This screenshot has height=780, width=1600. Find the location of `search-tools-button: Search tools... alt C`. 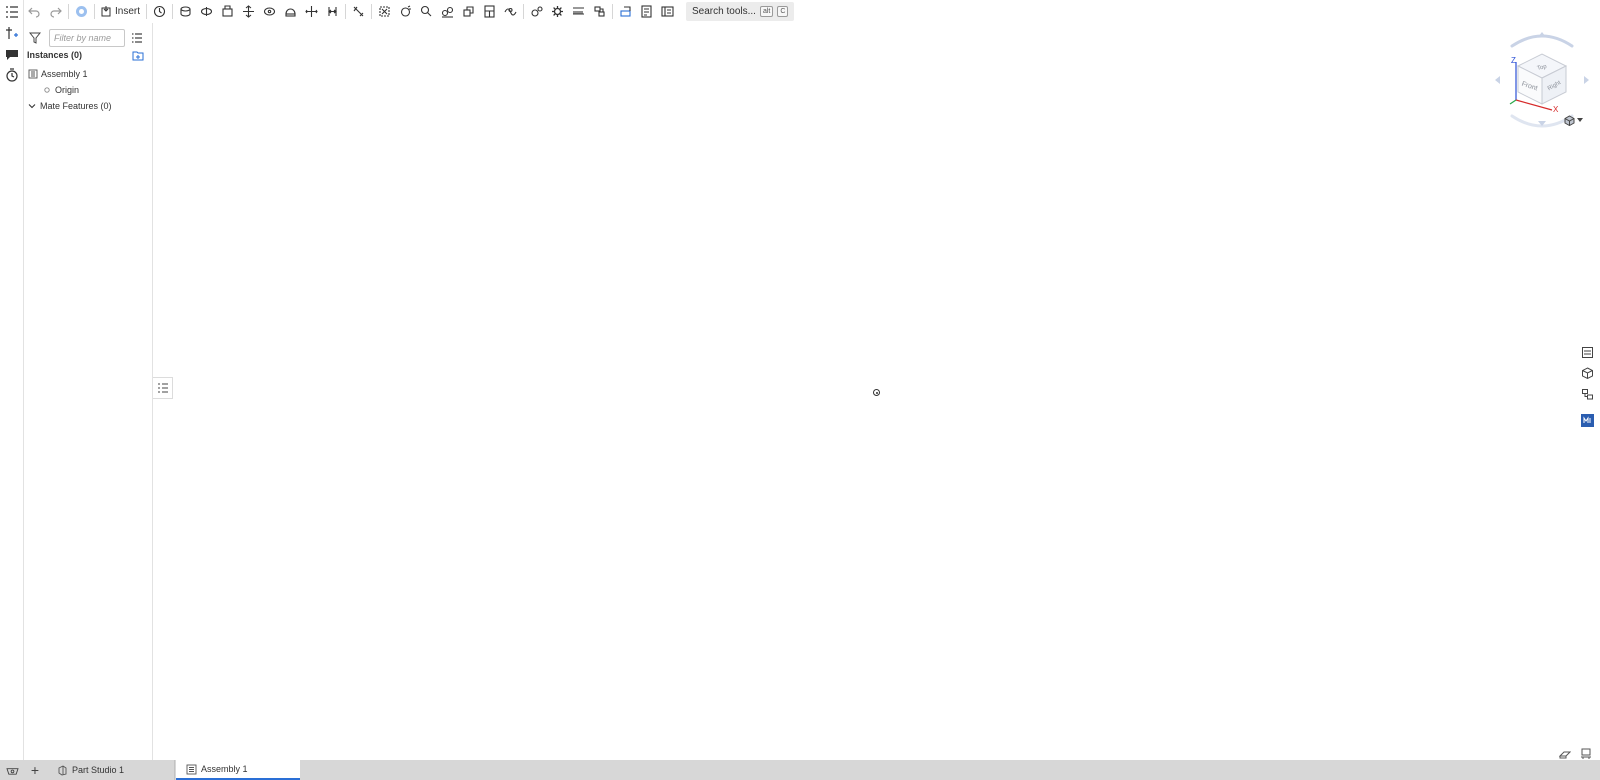

search-tools-button: Search tools... alt C is located at coordinates (740, 11).